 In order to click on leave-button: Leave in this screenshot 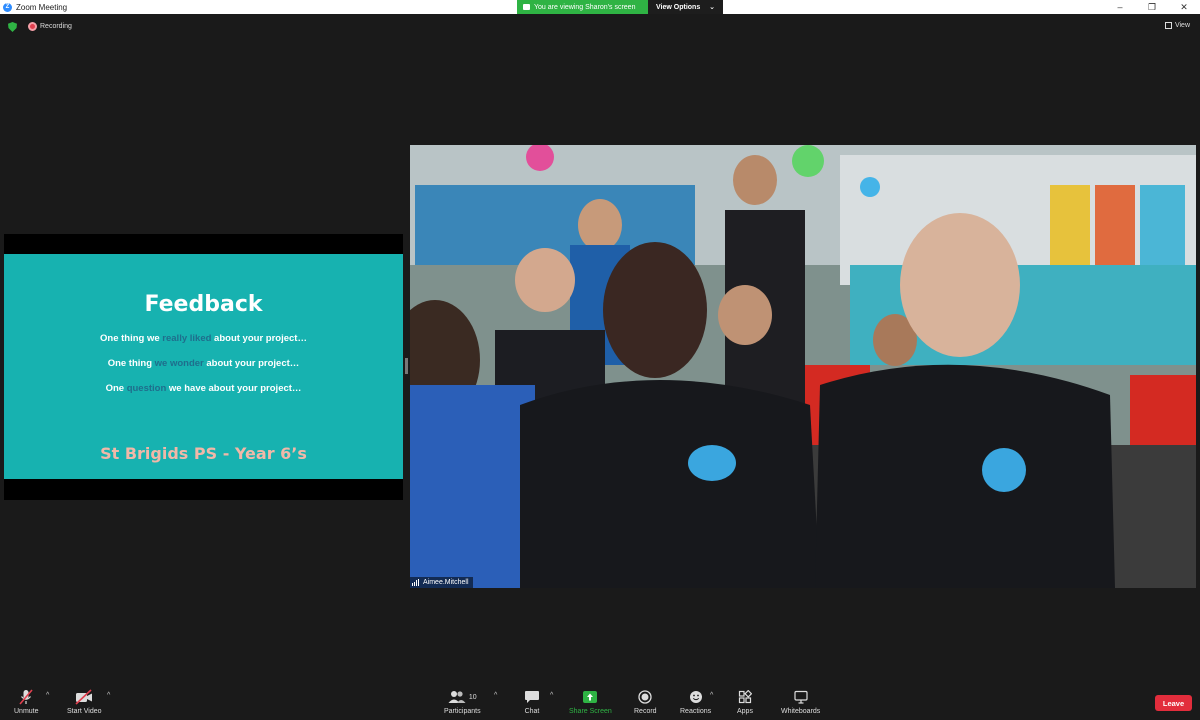, I will do `click(1173, 703)`.